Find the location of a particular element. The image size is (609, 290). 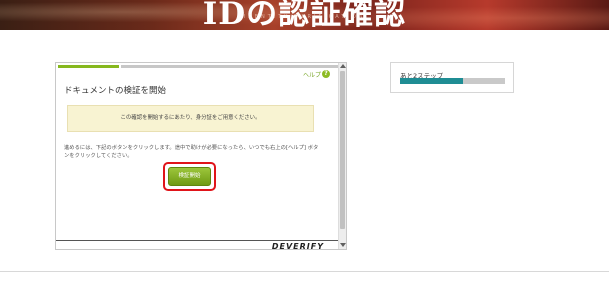

progress-step-complete is located at coordinates (88, 66).